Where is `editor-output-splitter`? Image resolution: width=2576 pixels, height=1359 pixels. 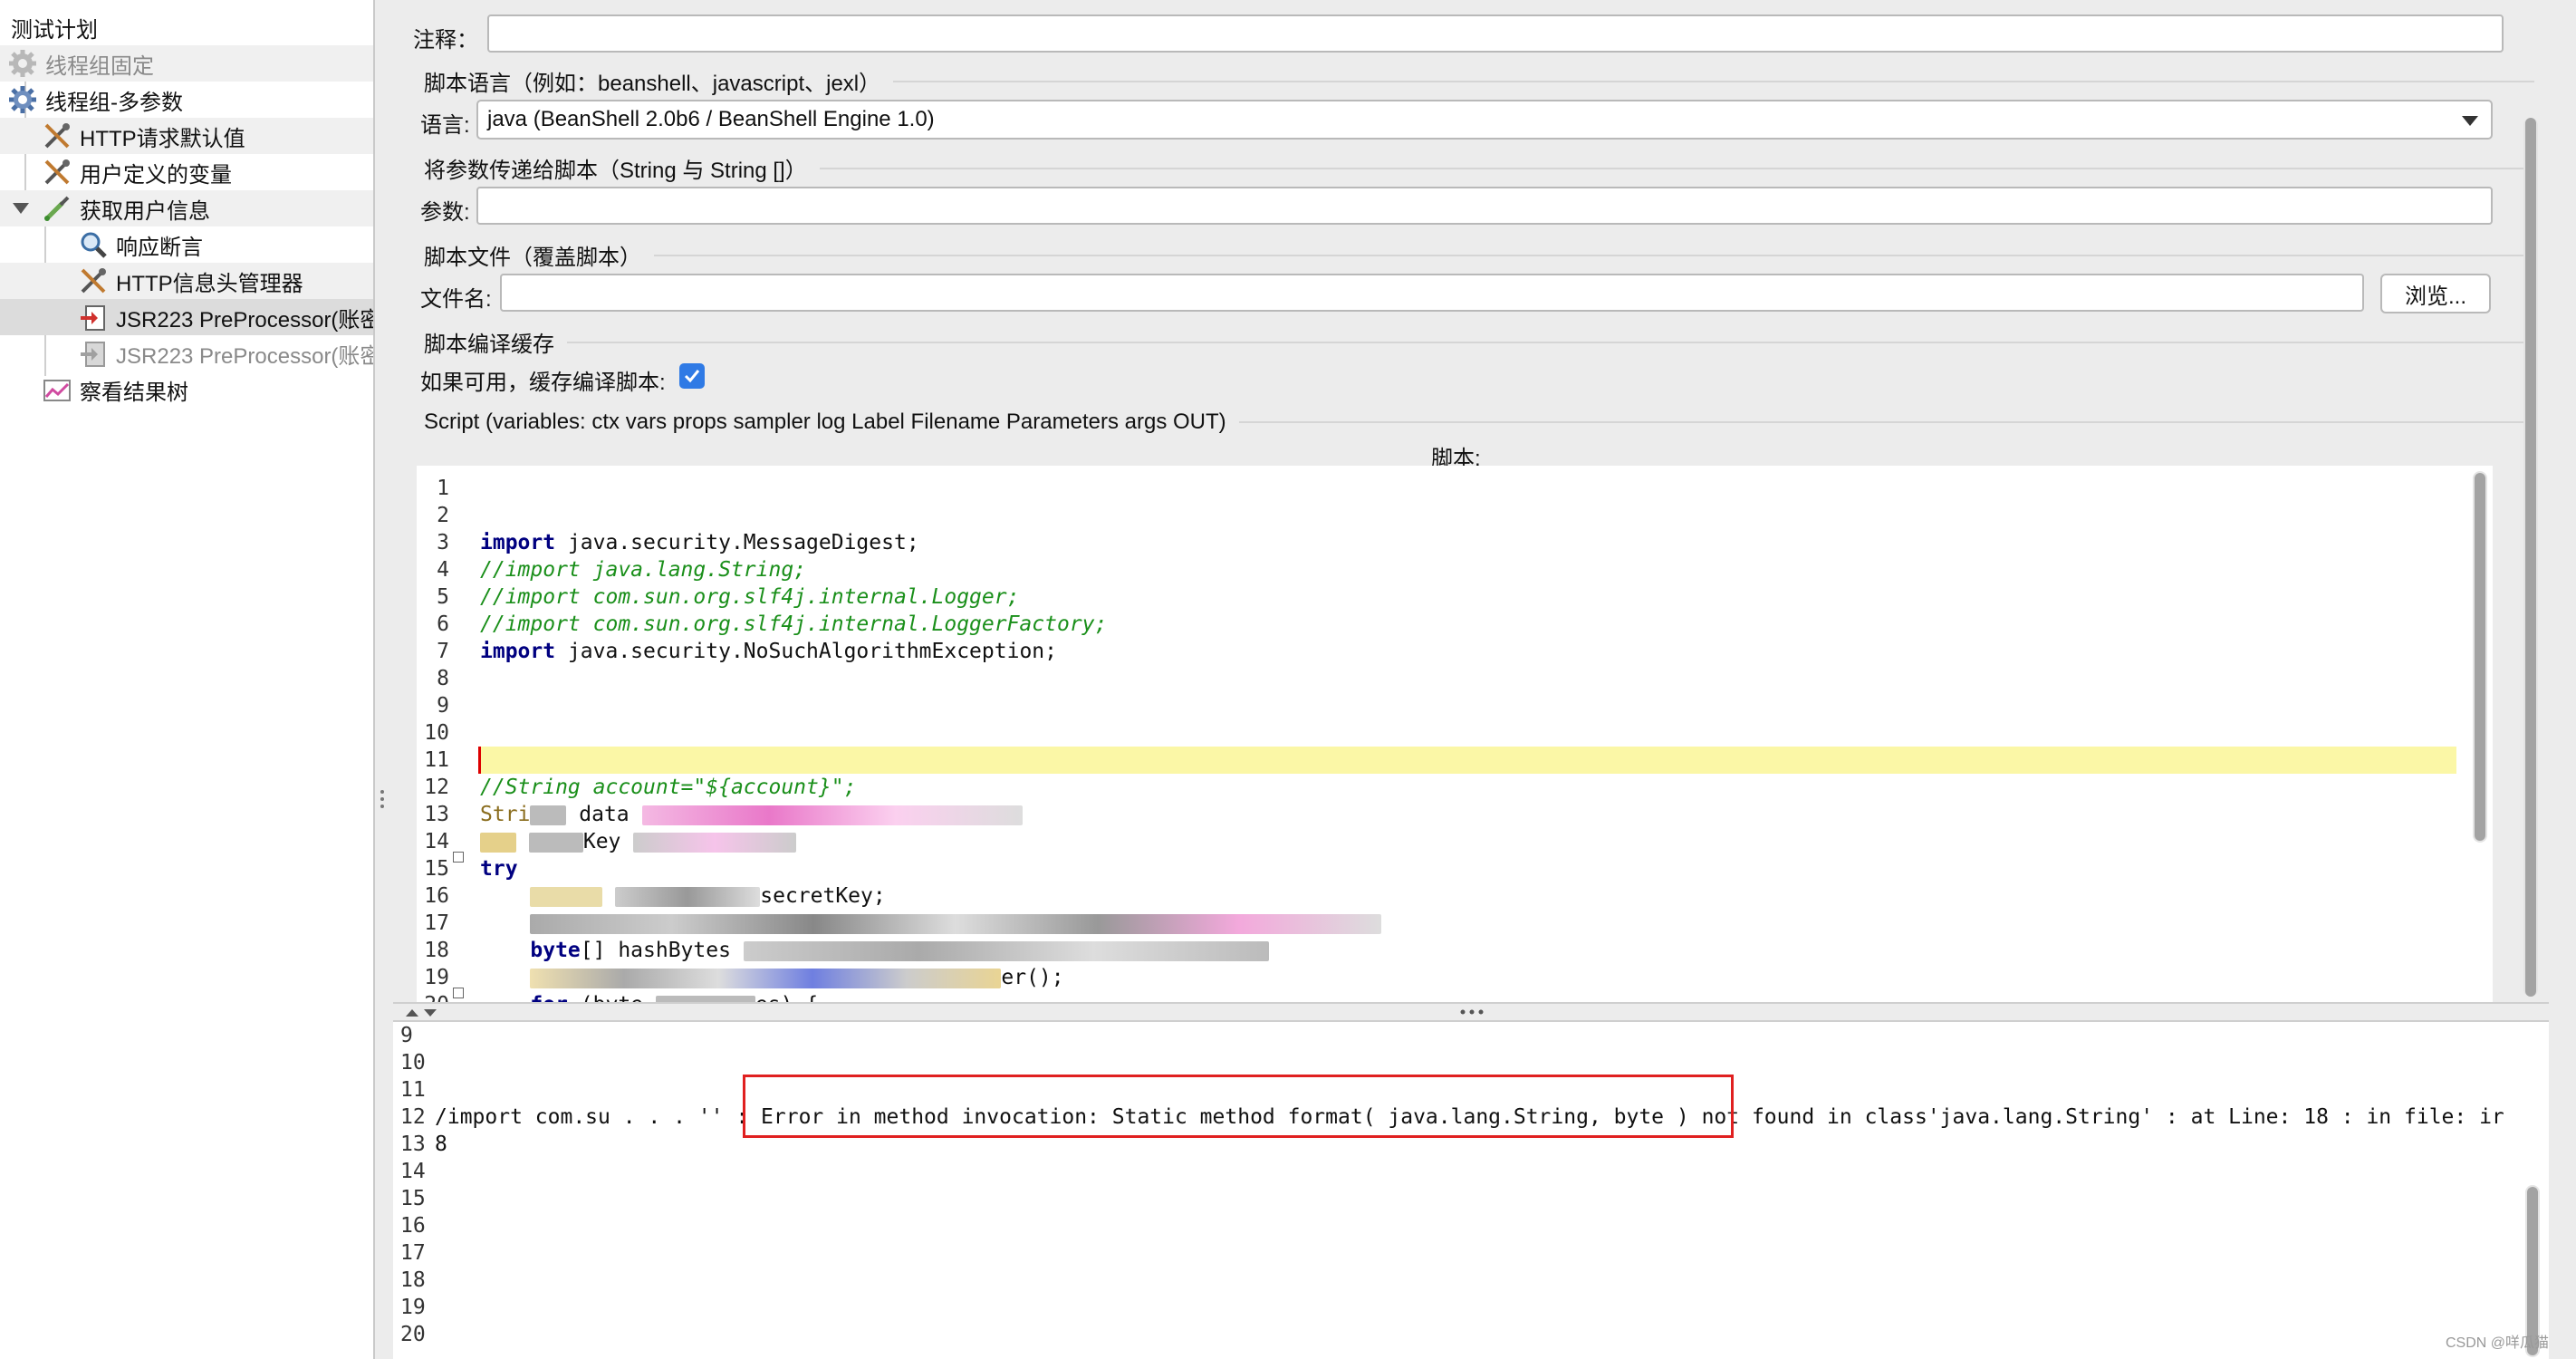 editor-output-splitter is located at coordinates (1471, 1012).